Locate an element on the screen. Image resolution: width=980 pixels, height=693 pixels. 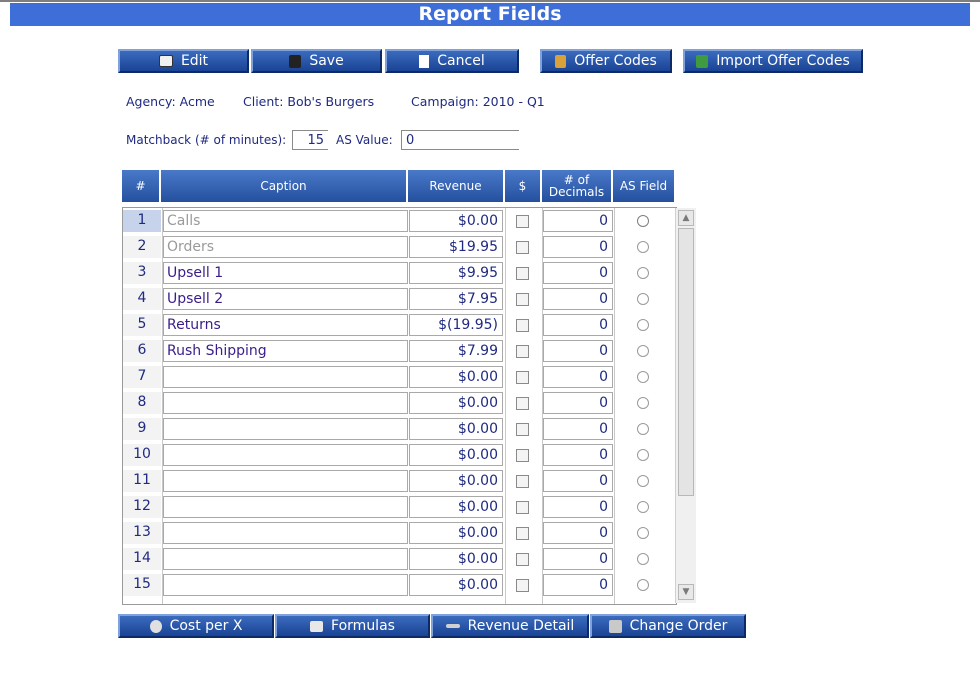
cancel-button: Cancel is located at coordinates (452, 61).